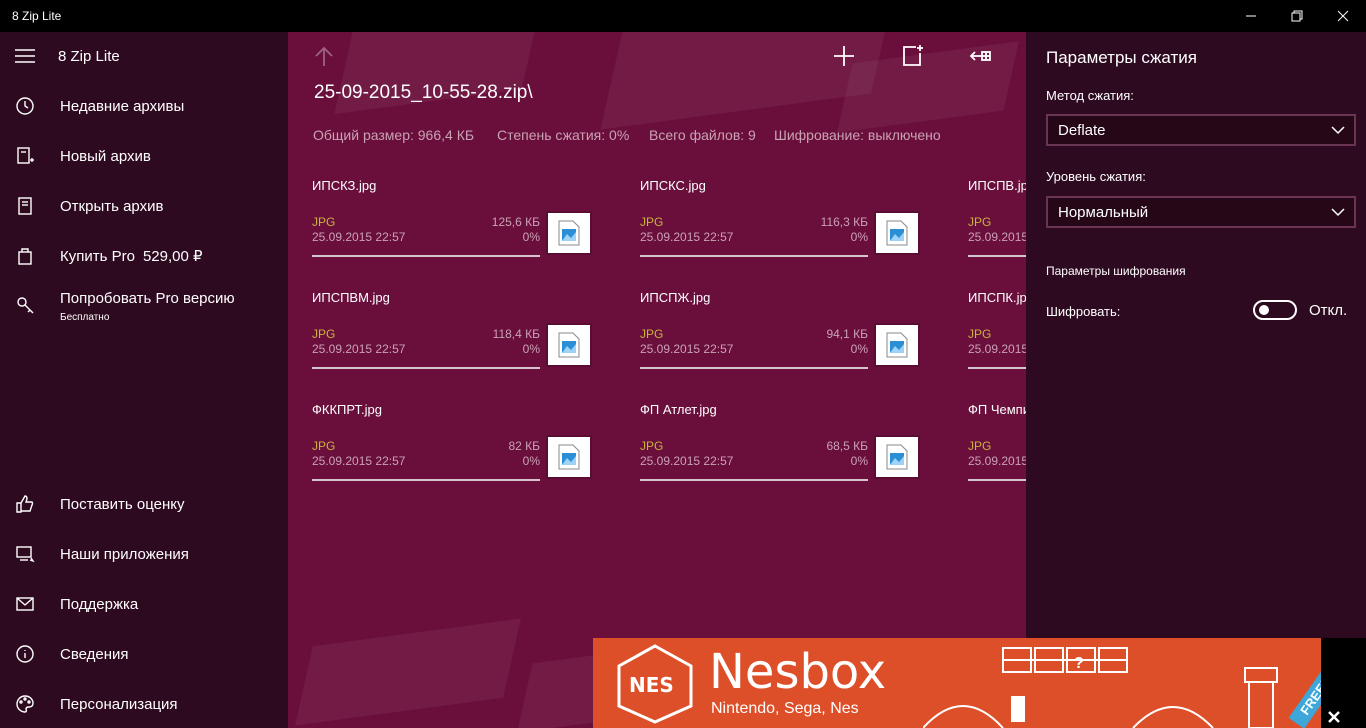 The height and width of the screenshot is (728, 1366). I want to click on sidebar-item-new-archive: Новый архив, so click(144, 156).